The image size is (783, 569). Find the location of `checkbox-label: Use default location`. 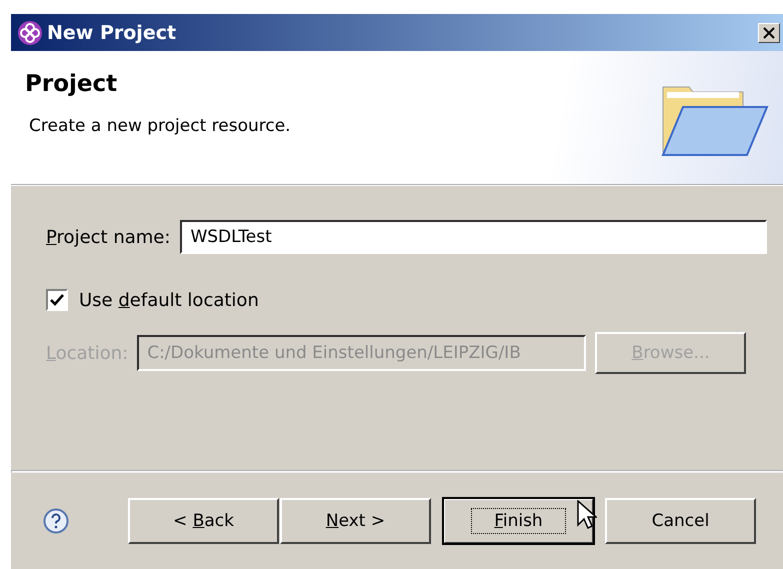

checkbox-label: Use default location is located at coordinates (169, 300).